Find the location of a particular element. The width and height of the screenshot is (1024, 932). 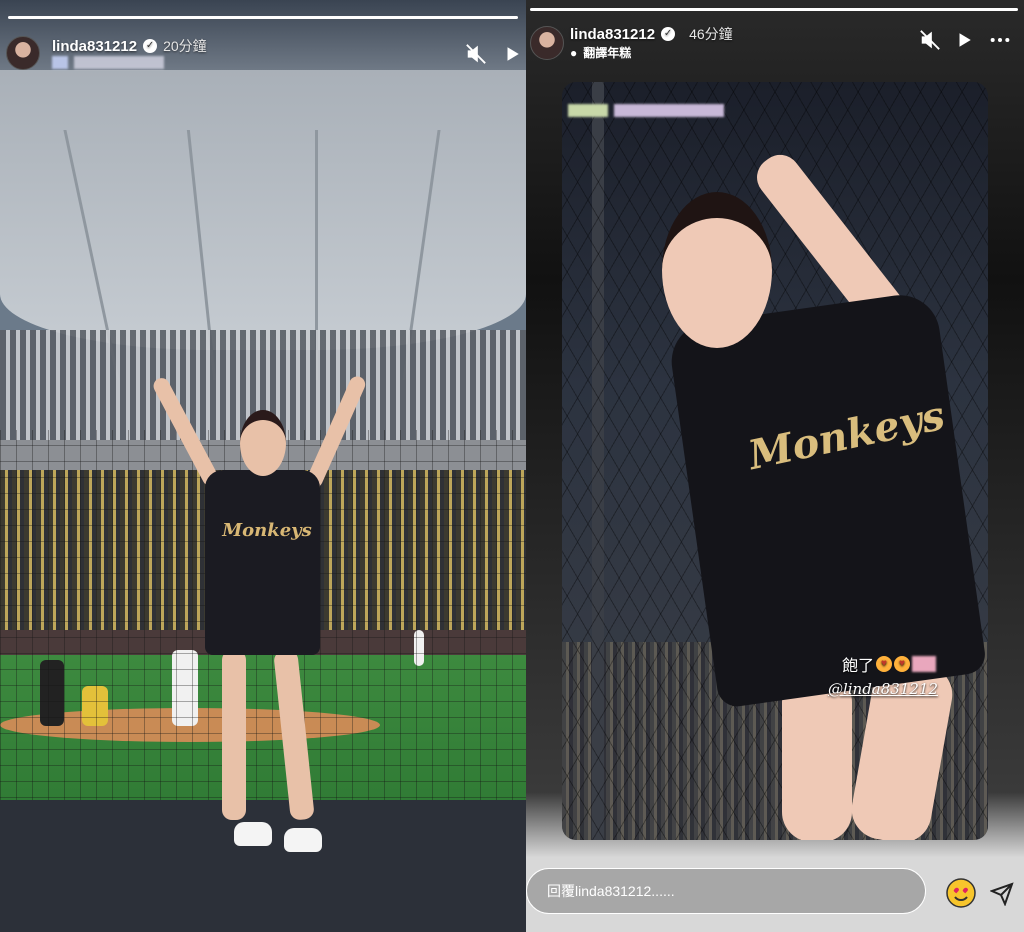

blurred-text is located at coordinates (119, 62).